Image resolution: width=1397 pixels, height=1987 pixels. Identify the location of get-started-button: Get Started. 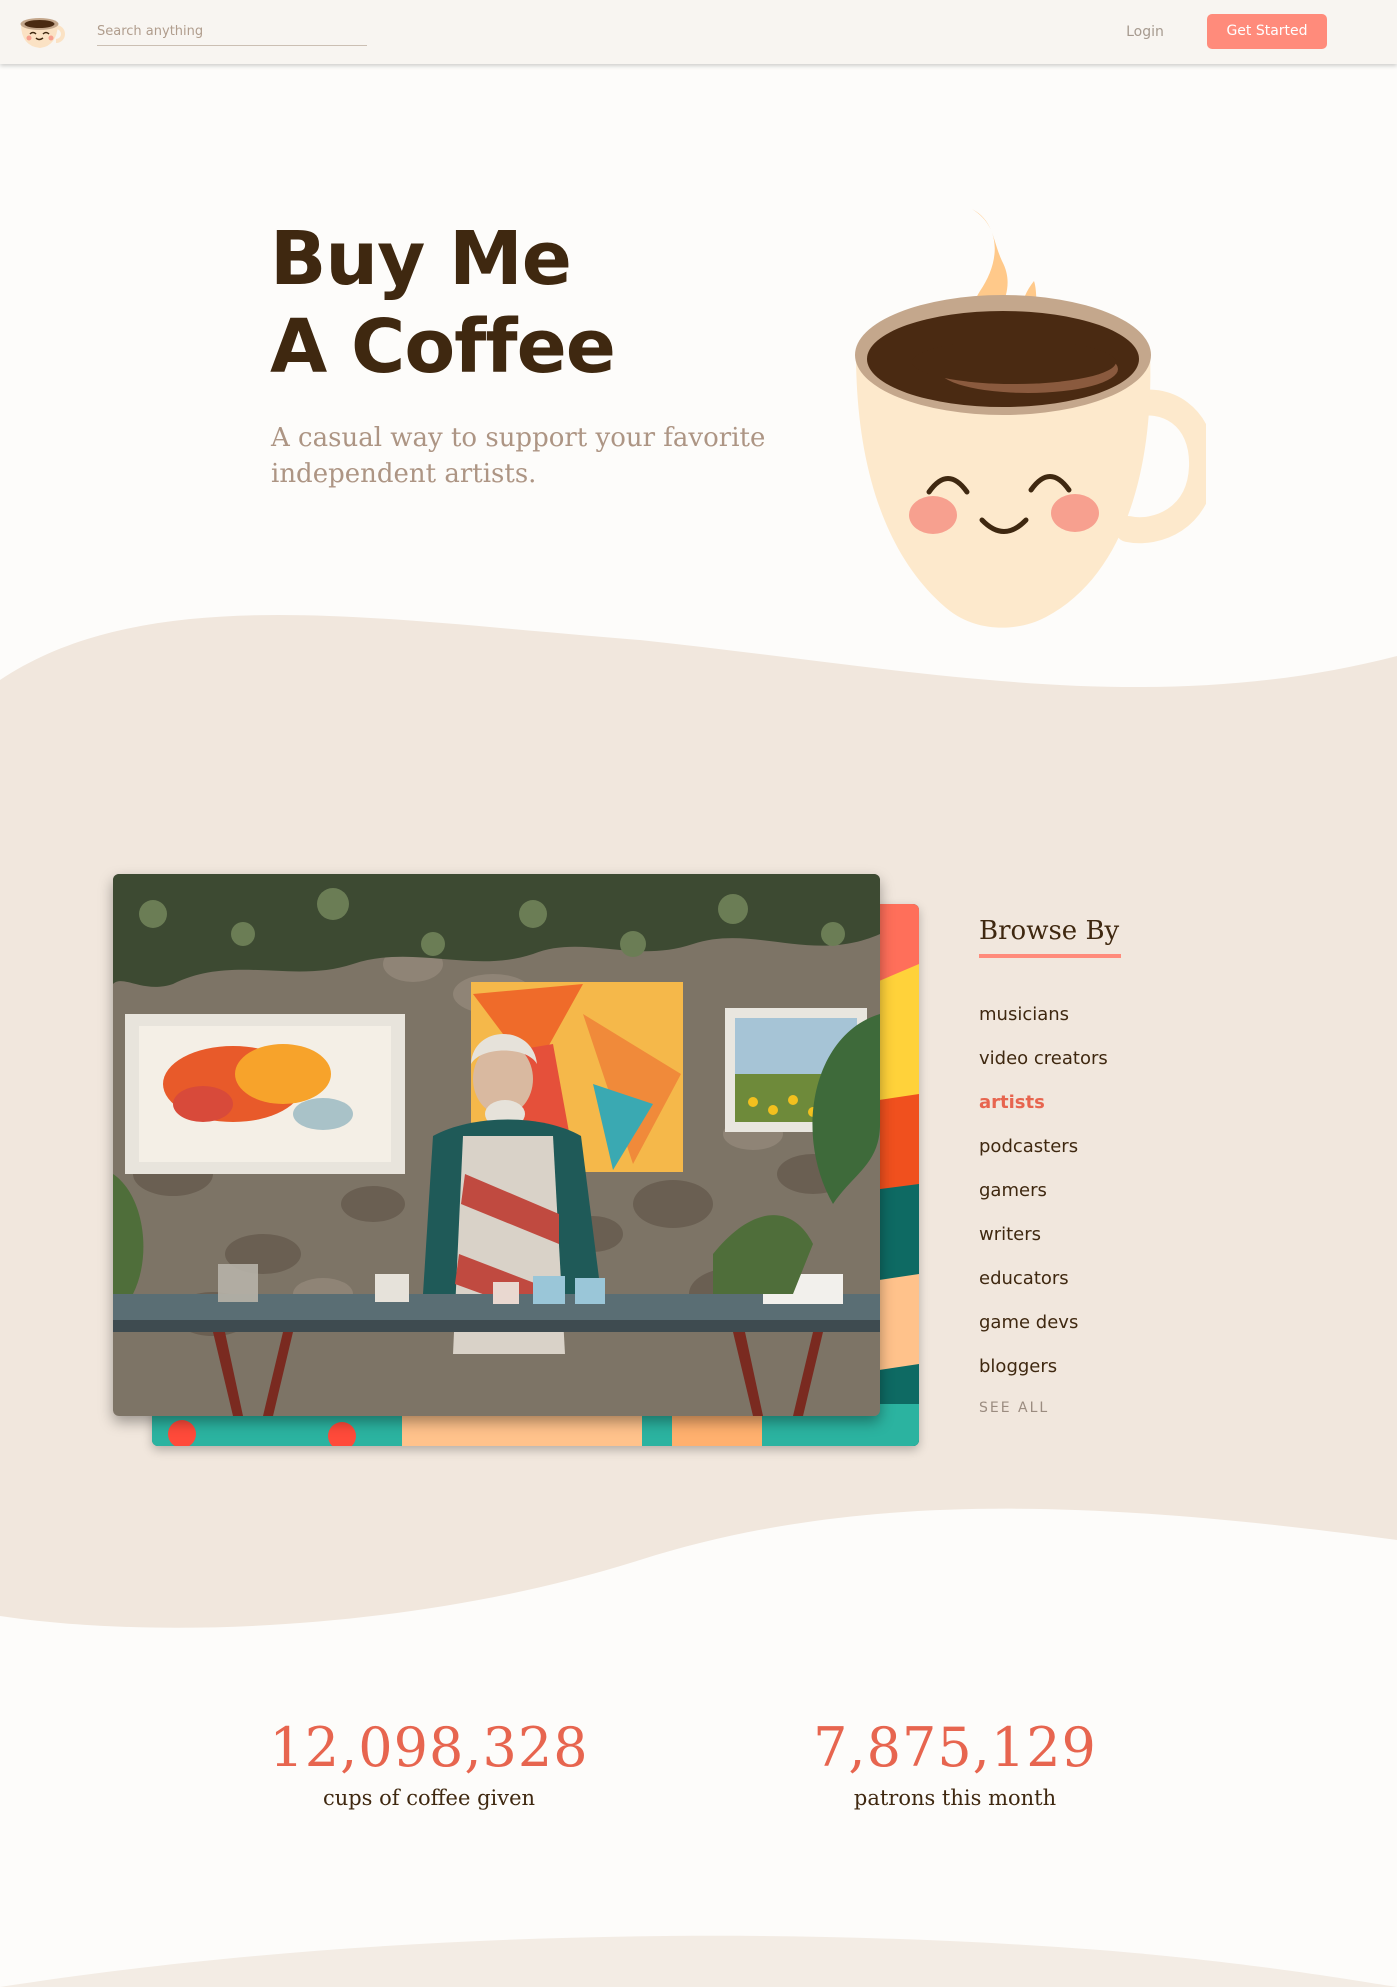
(1267, 31).